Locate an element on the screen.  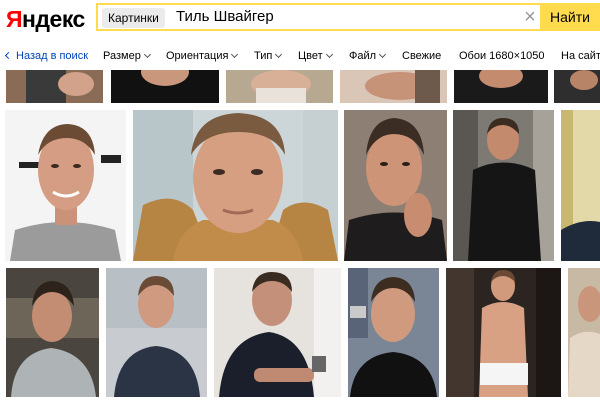
filter-color: Цвет is located at coordinates (315, 56).